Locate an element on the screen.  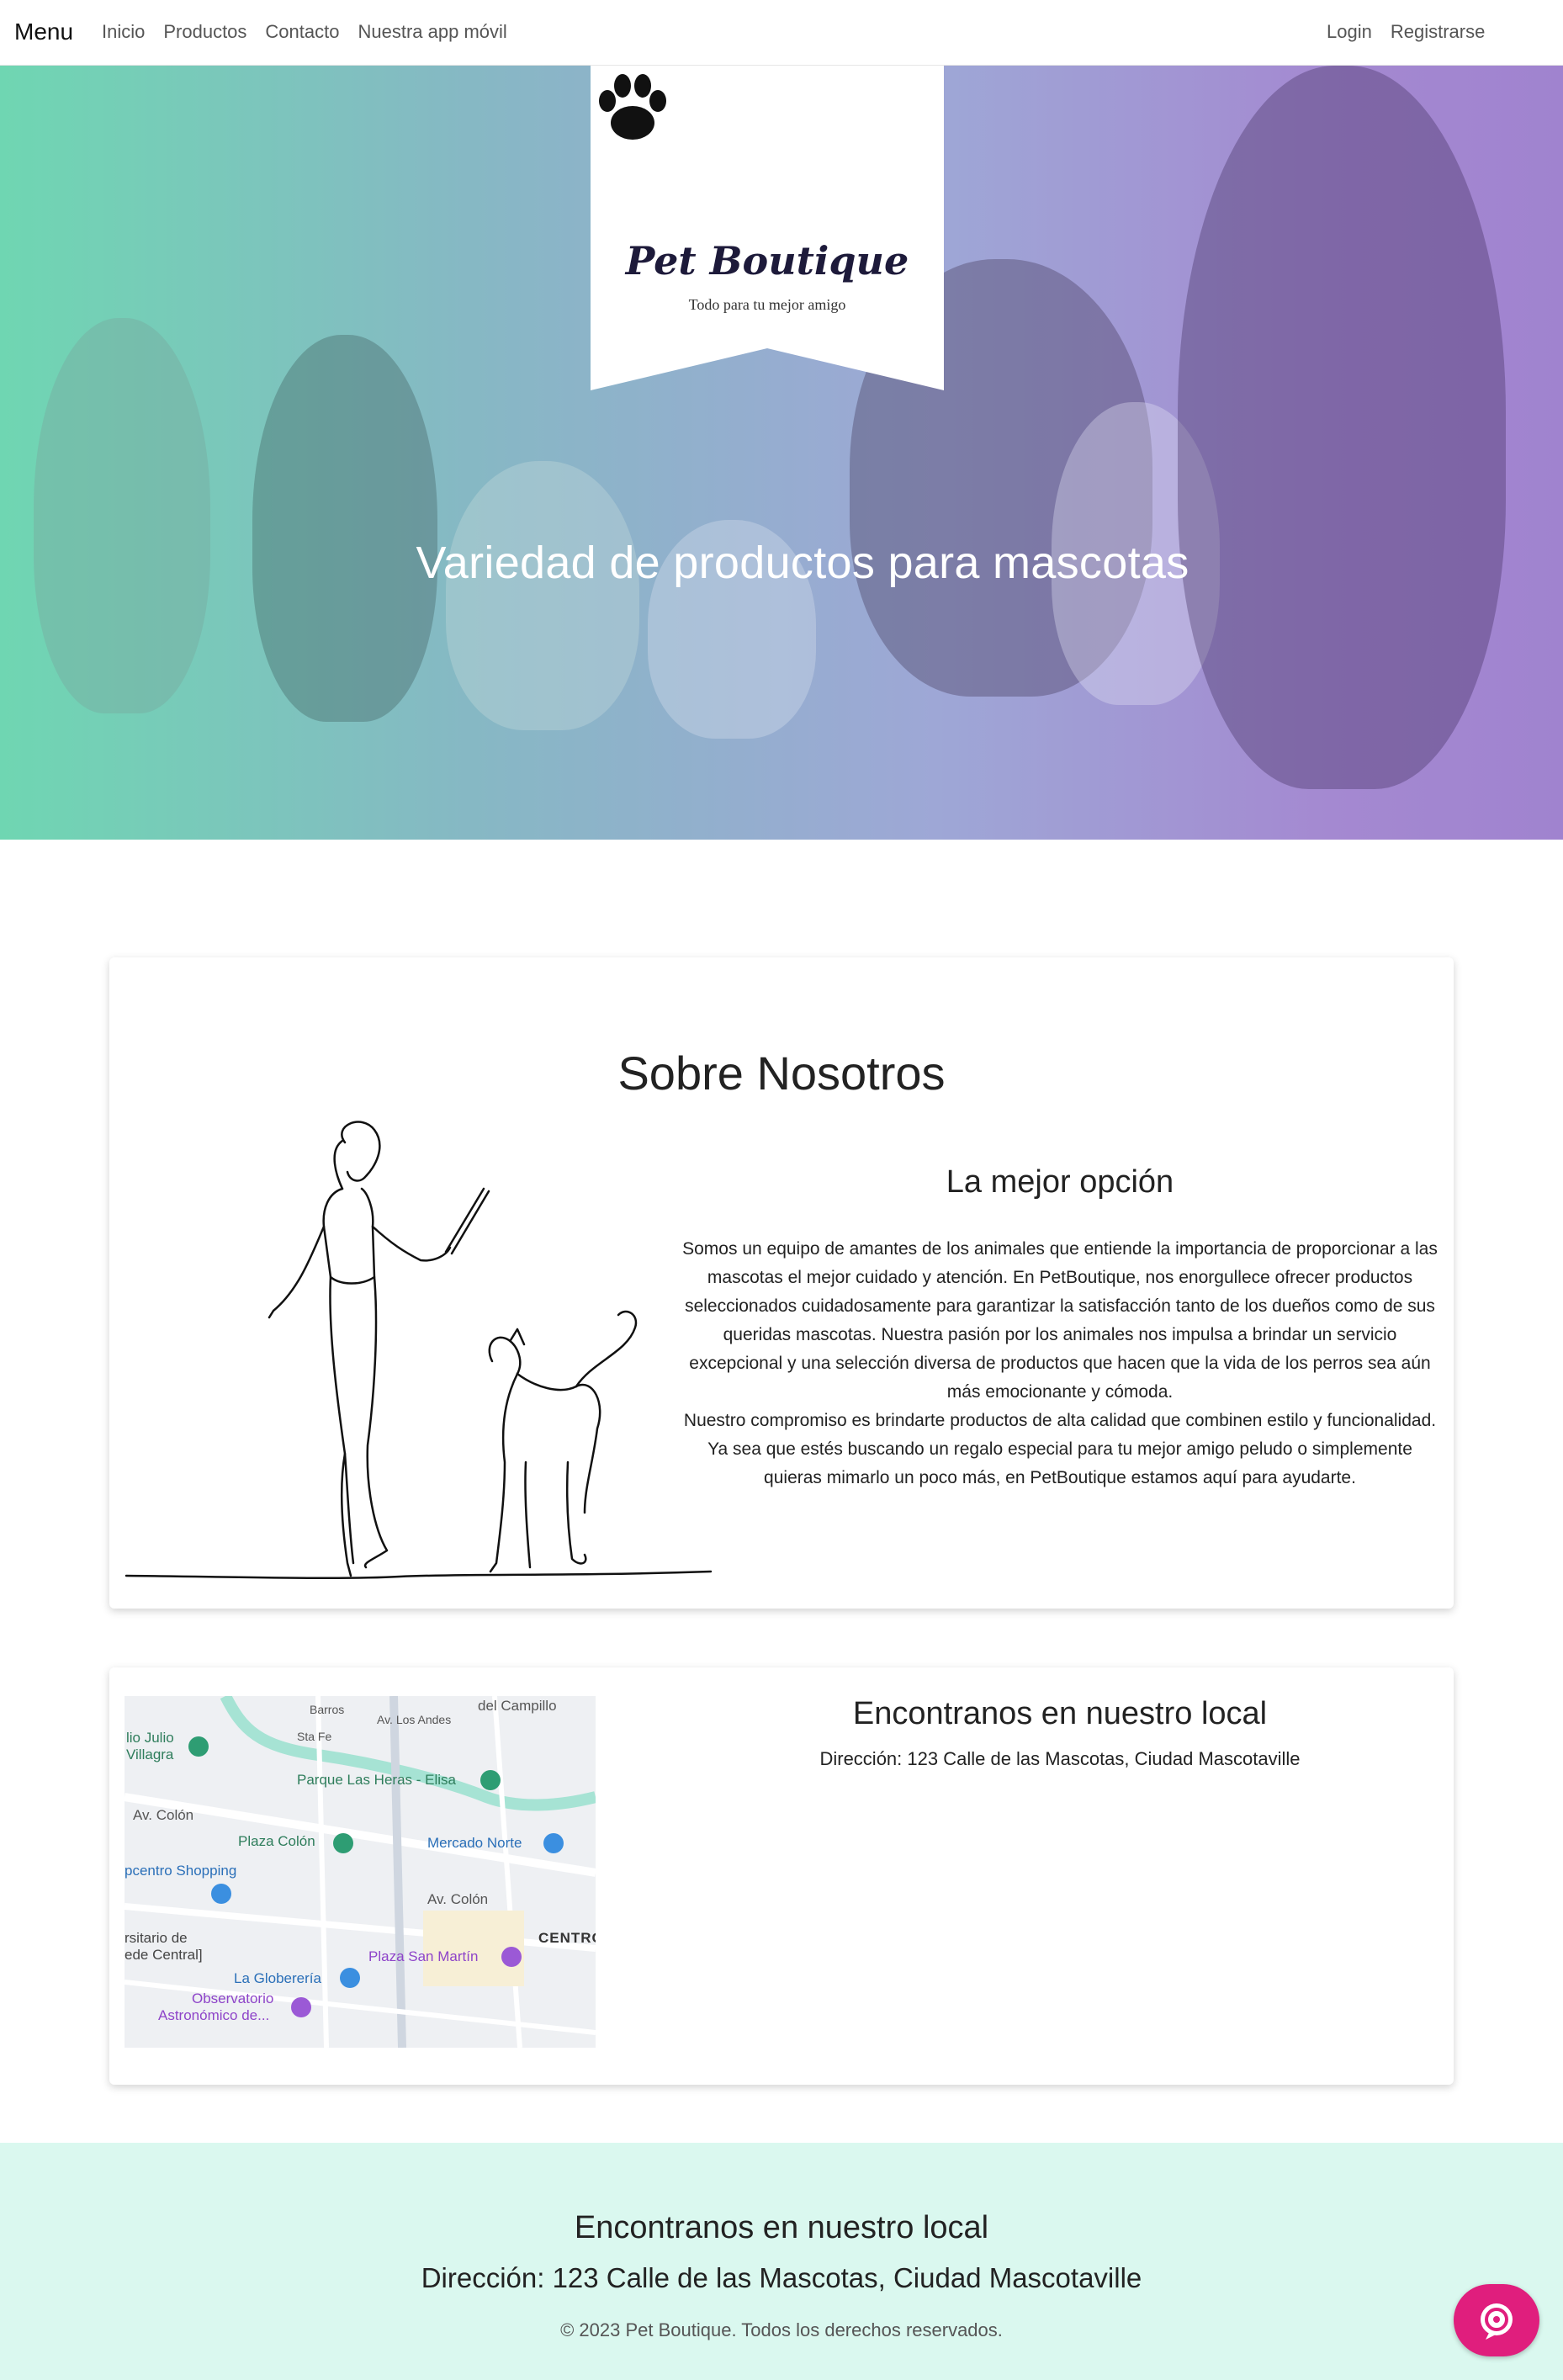
nav-link-inicio: Inicio is located at coordinates (123, 32).